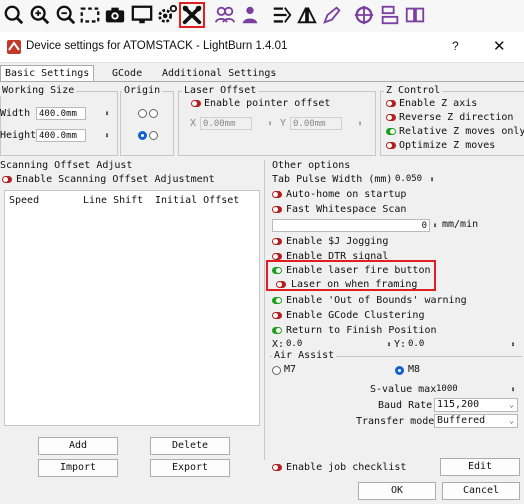 The width and height of the screenshot is (524, 504). What do you see at coordinates (316, 123) in the screenshot?
I see `offset-y-input: 0.00mm` at bounding box center [316, 123].